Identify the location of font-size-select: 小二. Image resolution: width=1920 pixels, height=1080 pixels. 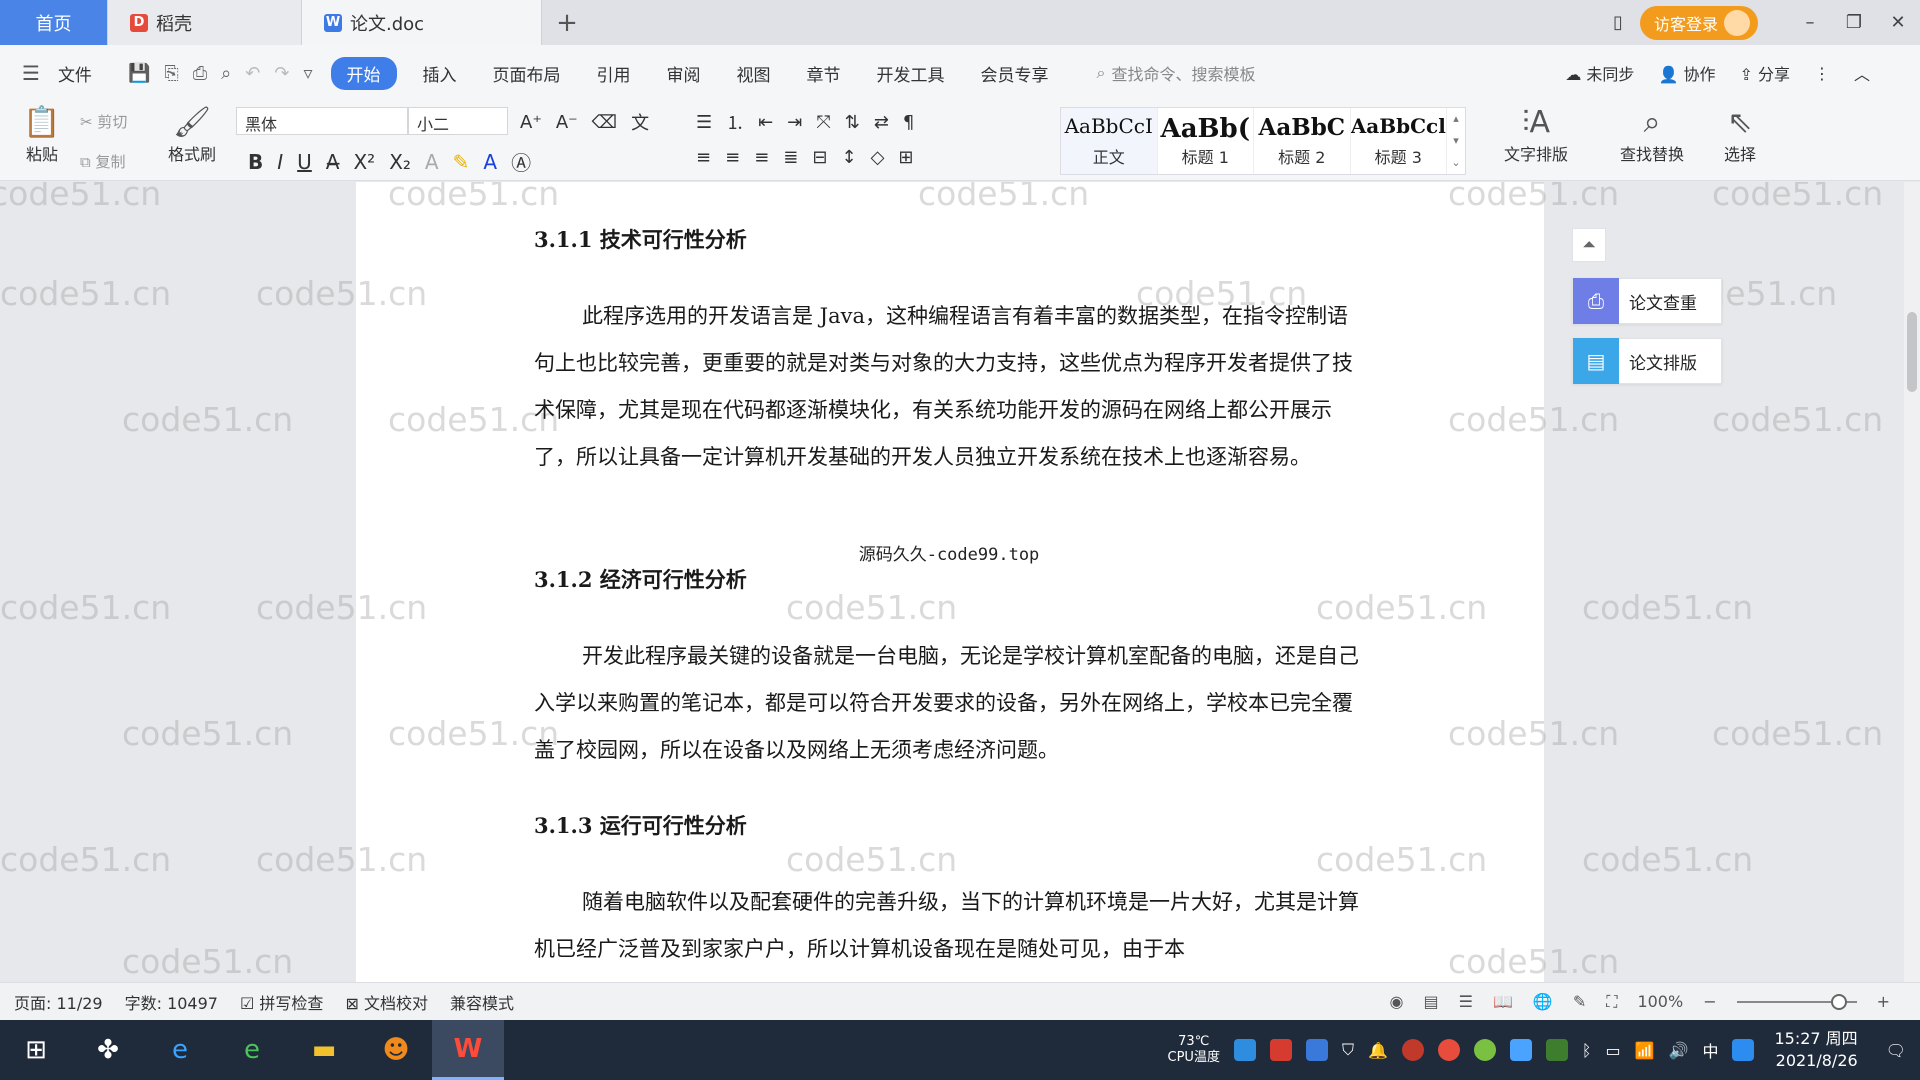
(458, 121).